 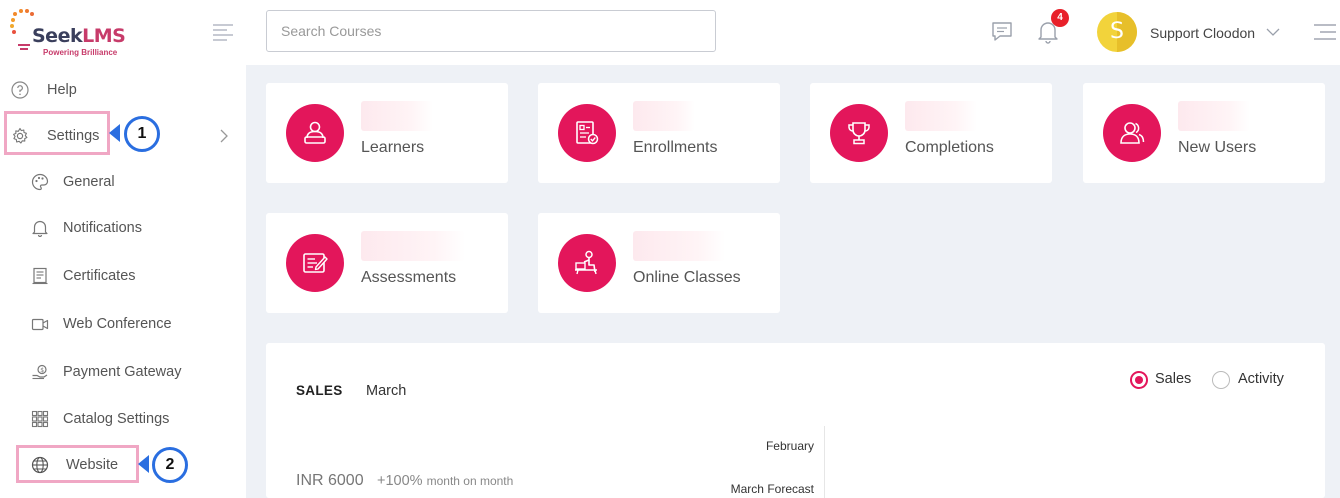 What do you see at coordinates (931, 133) in the screenshot?
I see `stat-card-completions: Completions` at bounding box center [931, 133].